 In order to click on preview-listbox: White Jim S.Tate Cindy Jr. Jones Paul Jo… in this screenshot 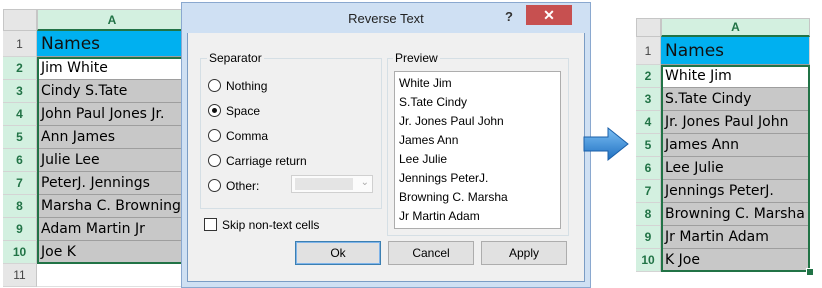, I will do `click(477, 150)`.